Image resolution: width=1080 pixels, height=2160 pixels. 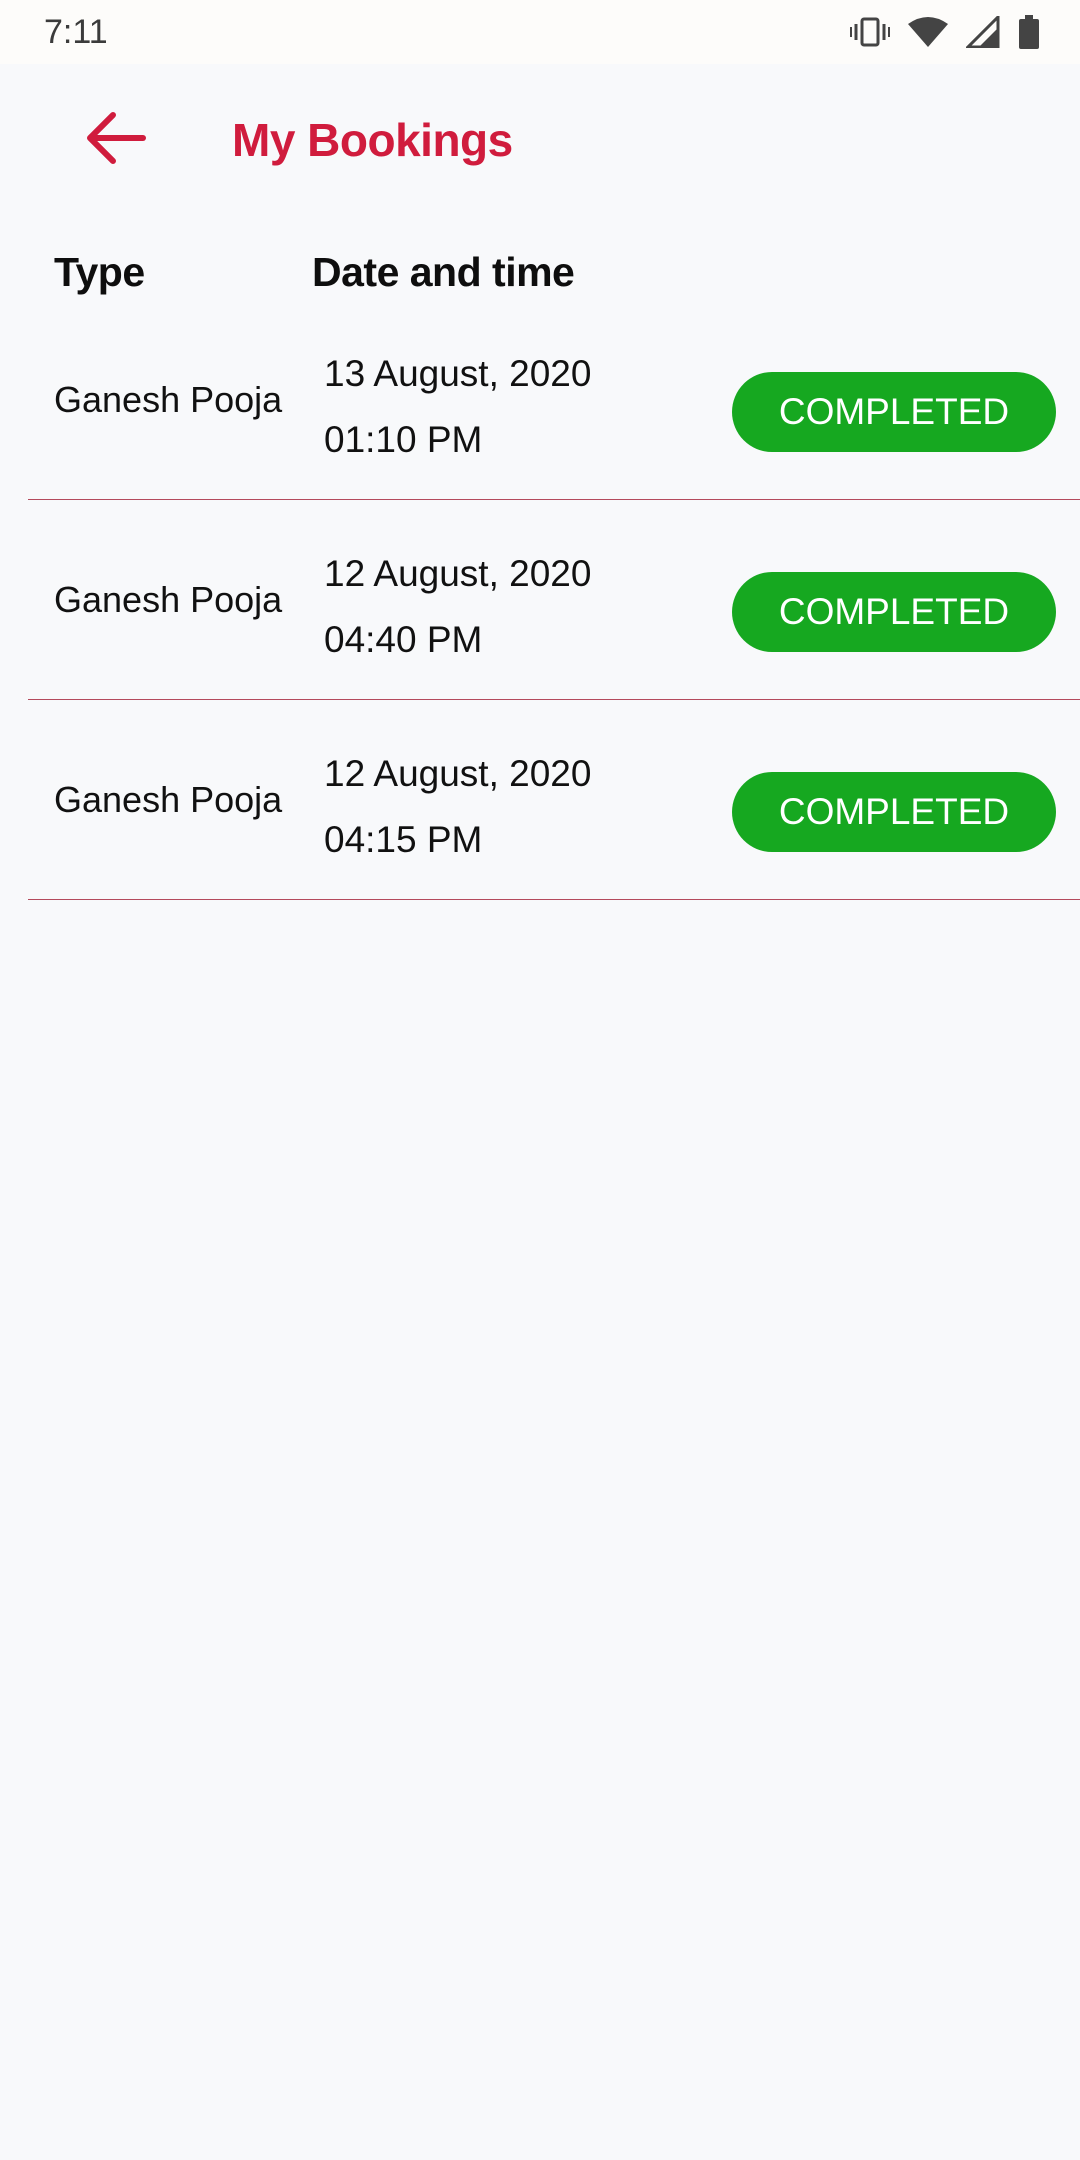 I want to click on booking-time: 04:15 PM, so click(x=403, y=839).